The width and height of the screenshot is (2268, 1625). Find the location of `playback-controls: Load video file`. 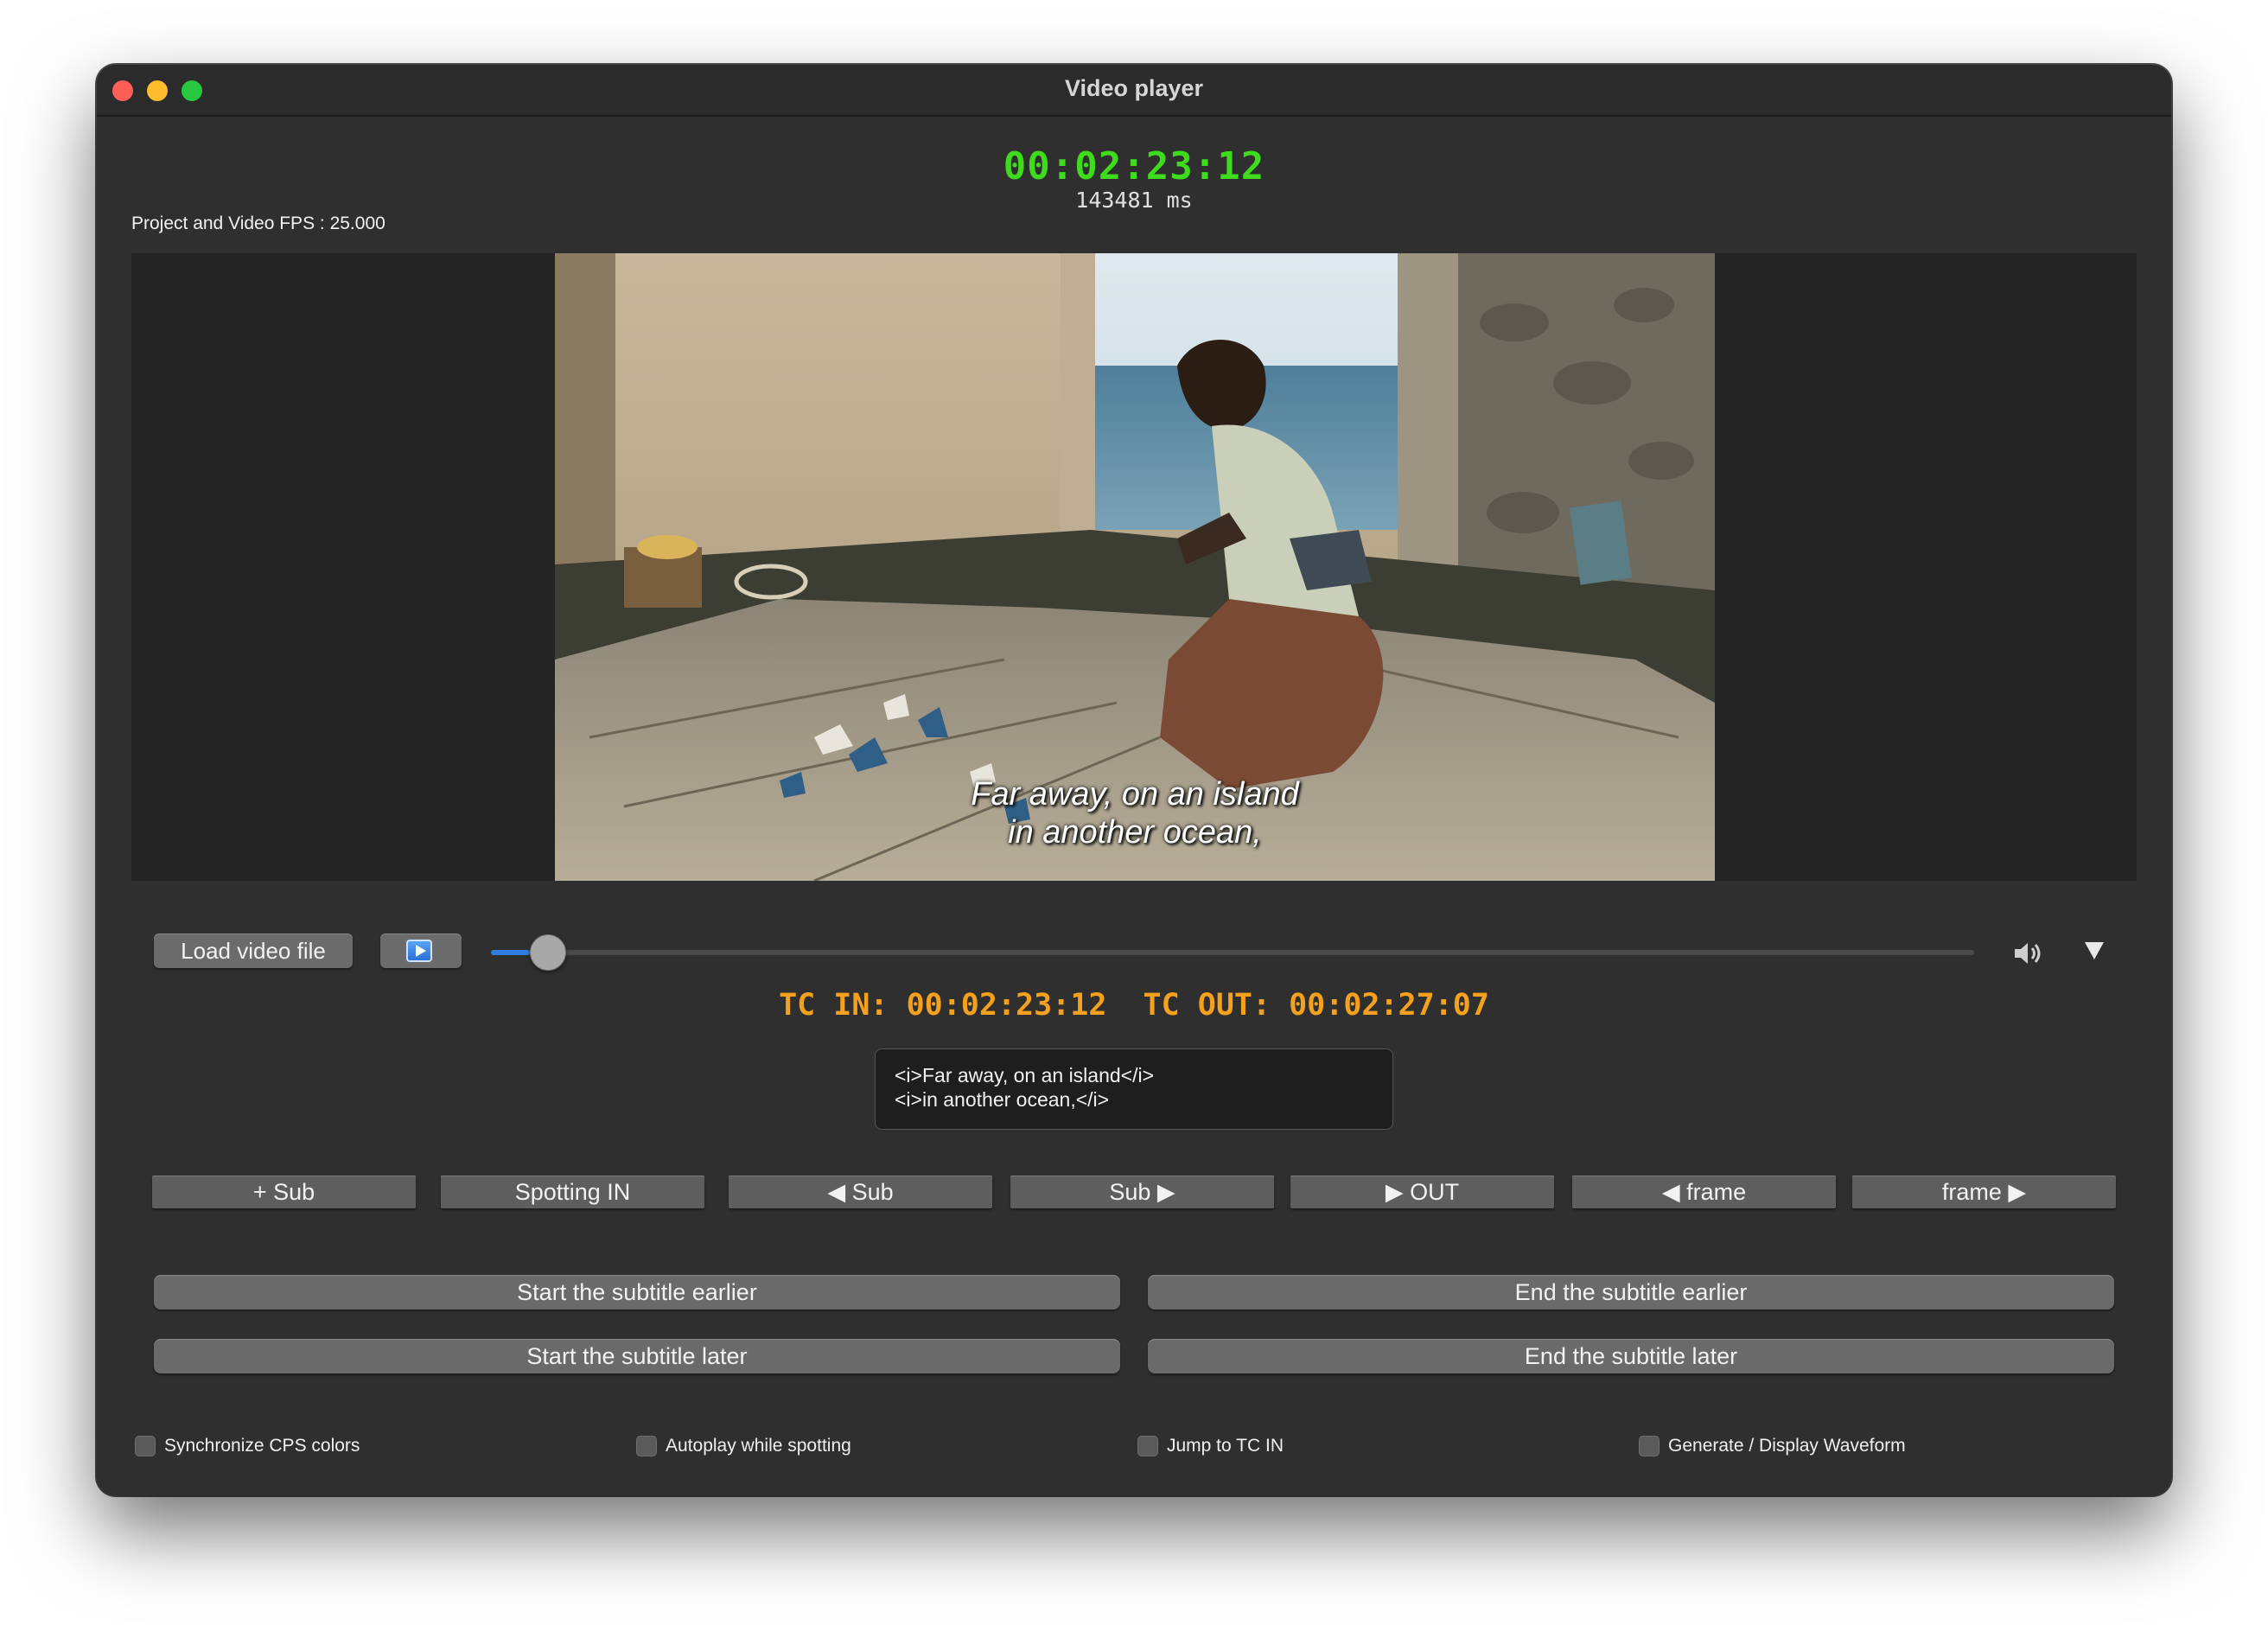

playback-controls: Load video file is located at coordinates (1134, 947).